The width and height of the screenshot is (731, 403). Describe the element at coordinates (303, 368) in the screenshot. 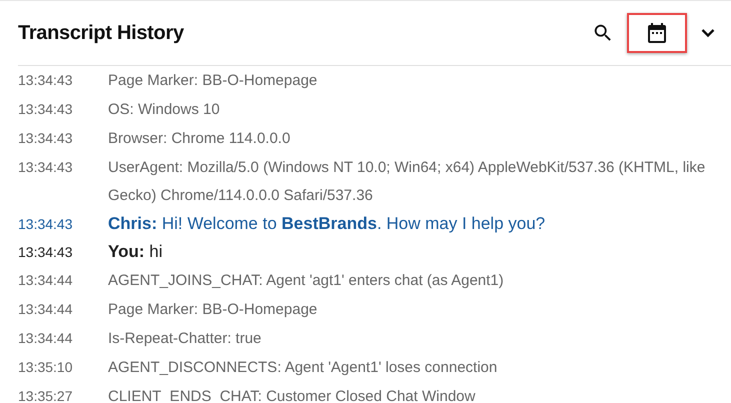

I see `transcript-line: AGENT_DISCONNECTS: Agent 'Agent1' loses connection` at that location.